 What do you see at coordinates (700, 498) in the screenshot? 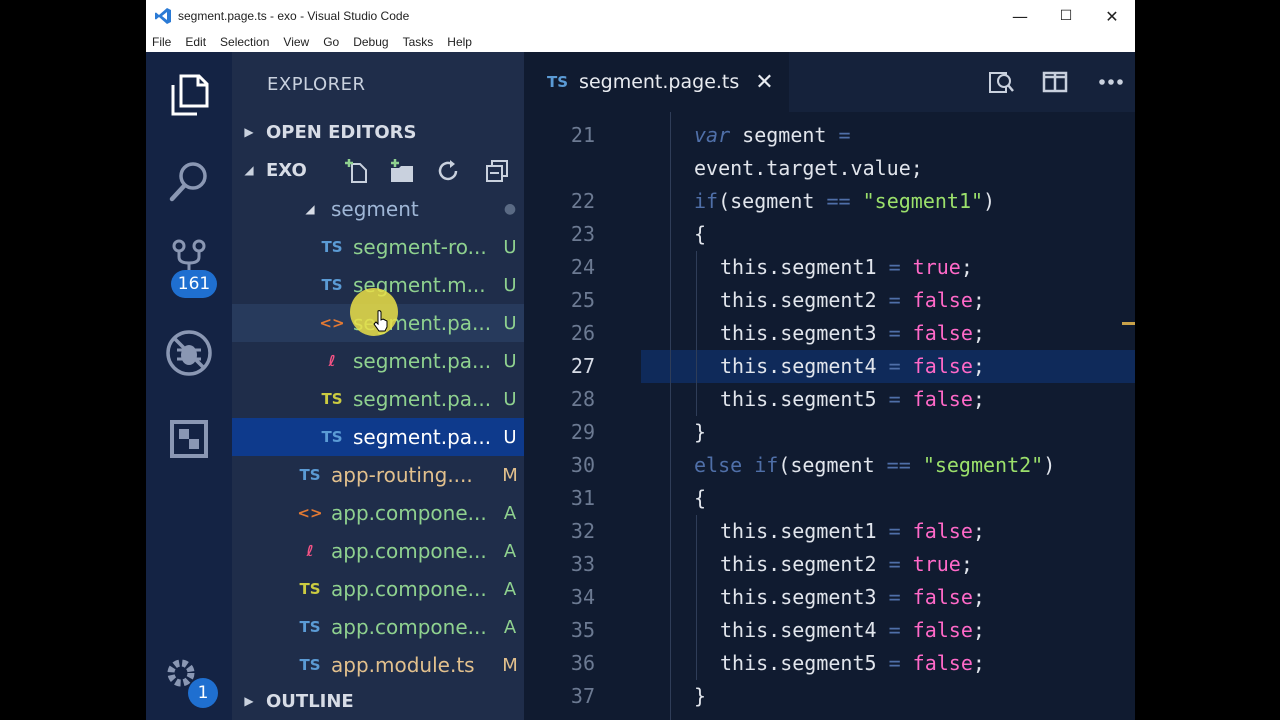
I see `code-text: {` at bounding box center [700, 498].